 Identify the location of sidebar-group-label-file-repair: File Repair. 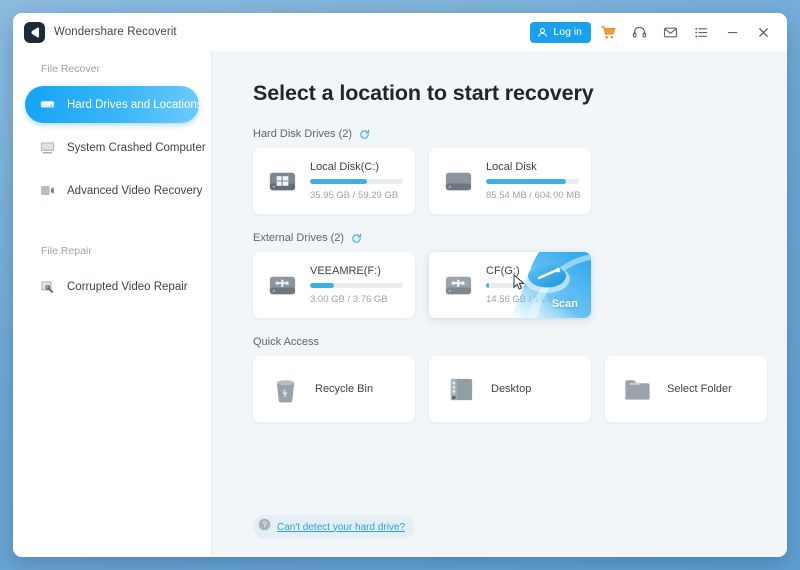
(66, 251).